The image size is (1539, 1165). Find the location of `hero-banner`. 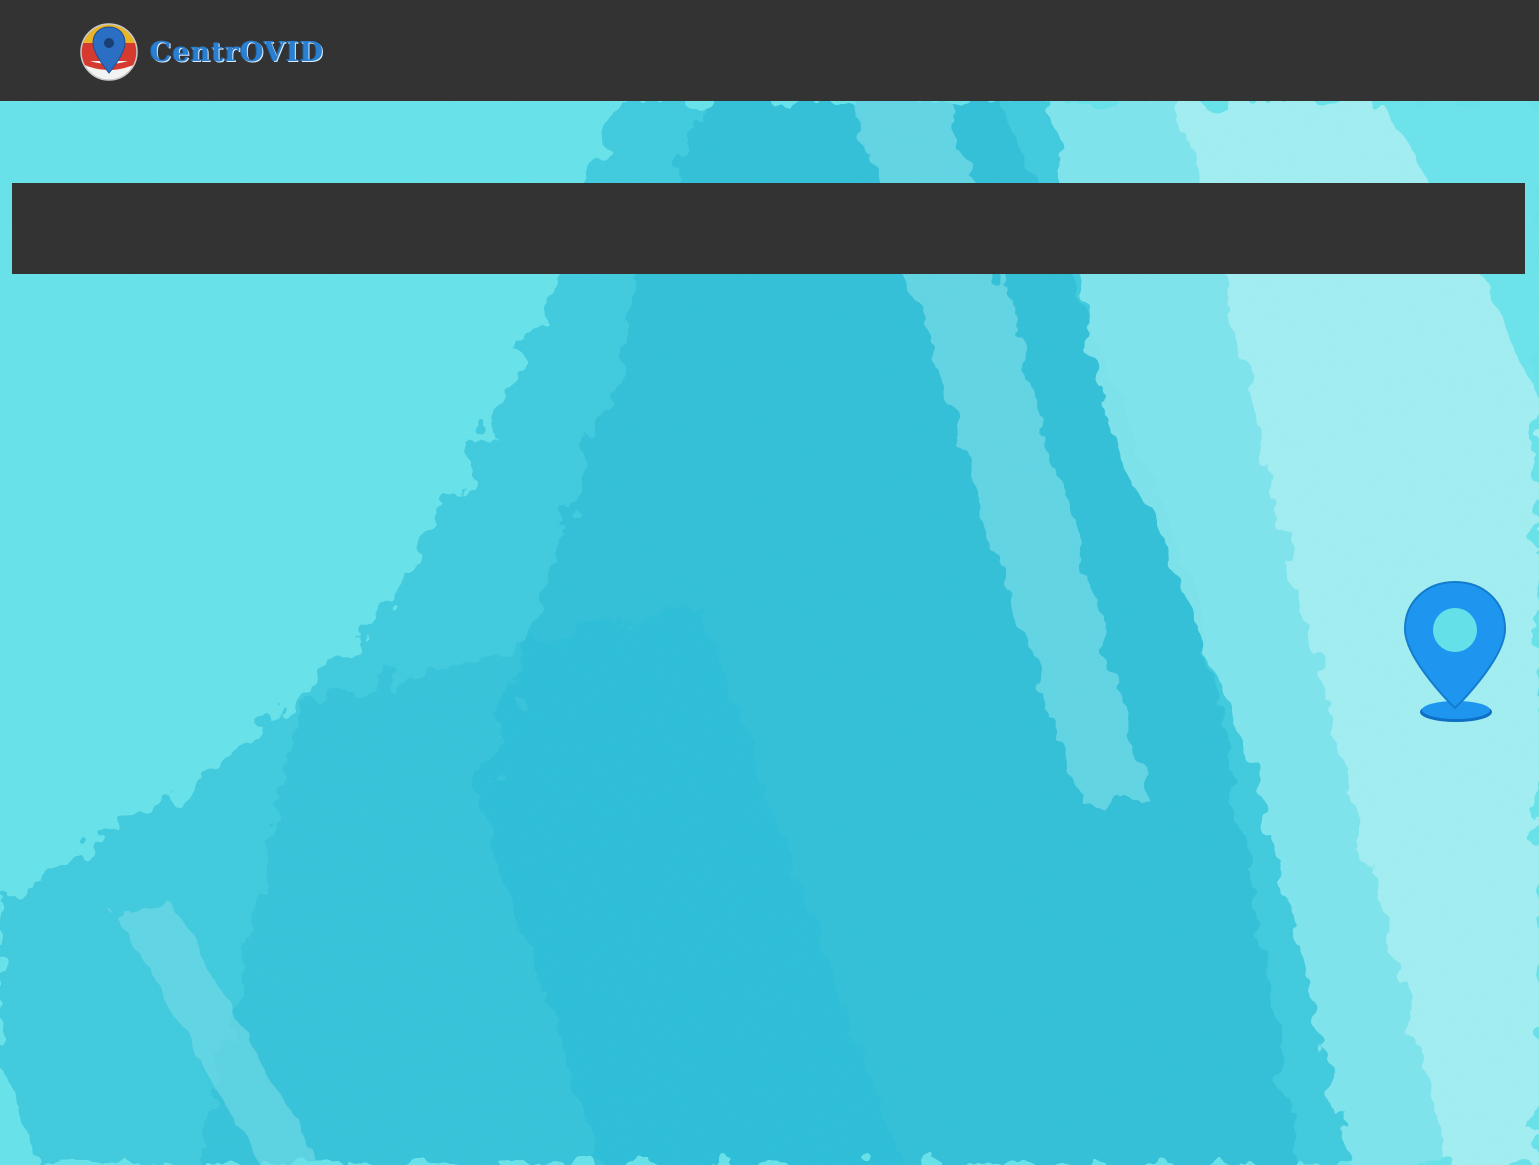

hero-banner is located at coordinates (768, 228).